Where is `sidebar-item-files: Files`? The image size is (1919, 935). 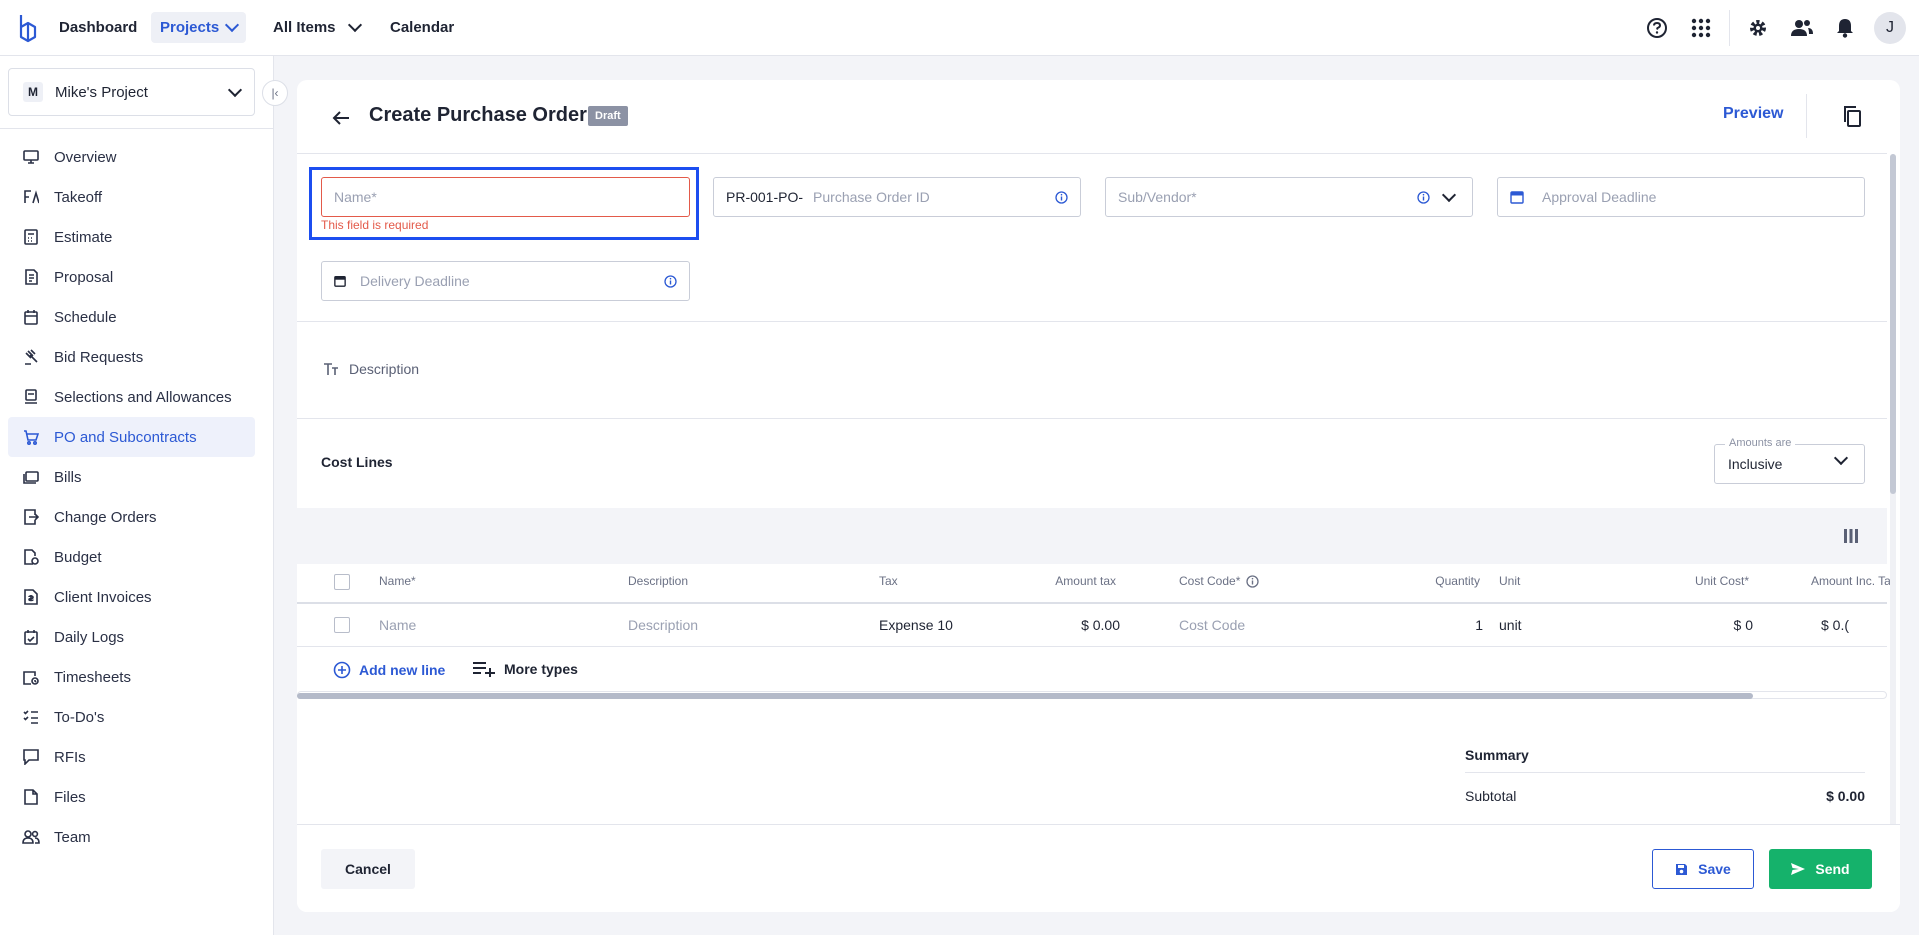
sidebar-item-files: Files is located at coordinates (131, 797).